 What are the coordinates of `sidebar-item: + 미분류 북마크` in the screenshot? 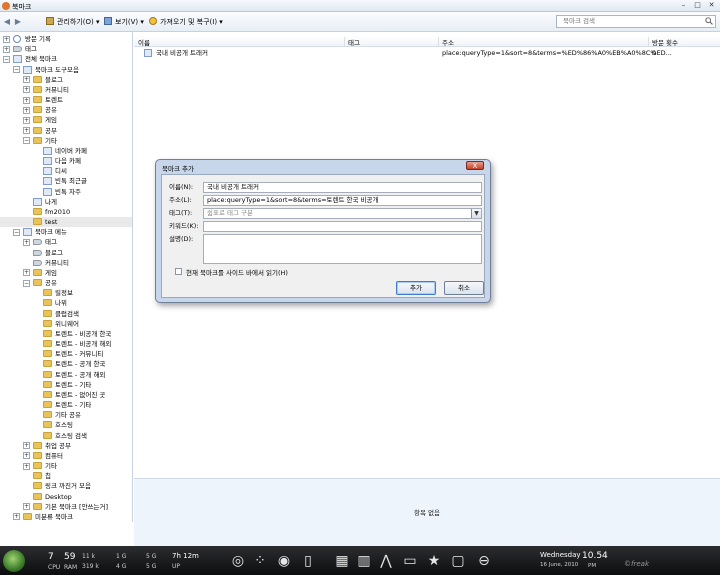 It's located at (66, 517).